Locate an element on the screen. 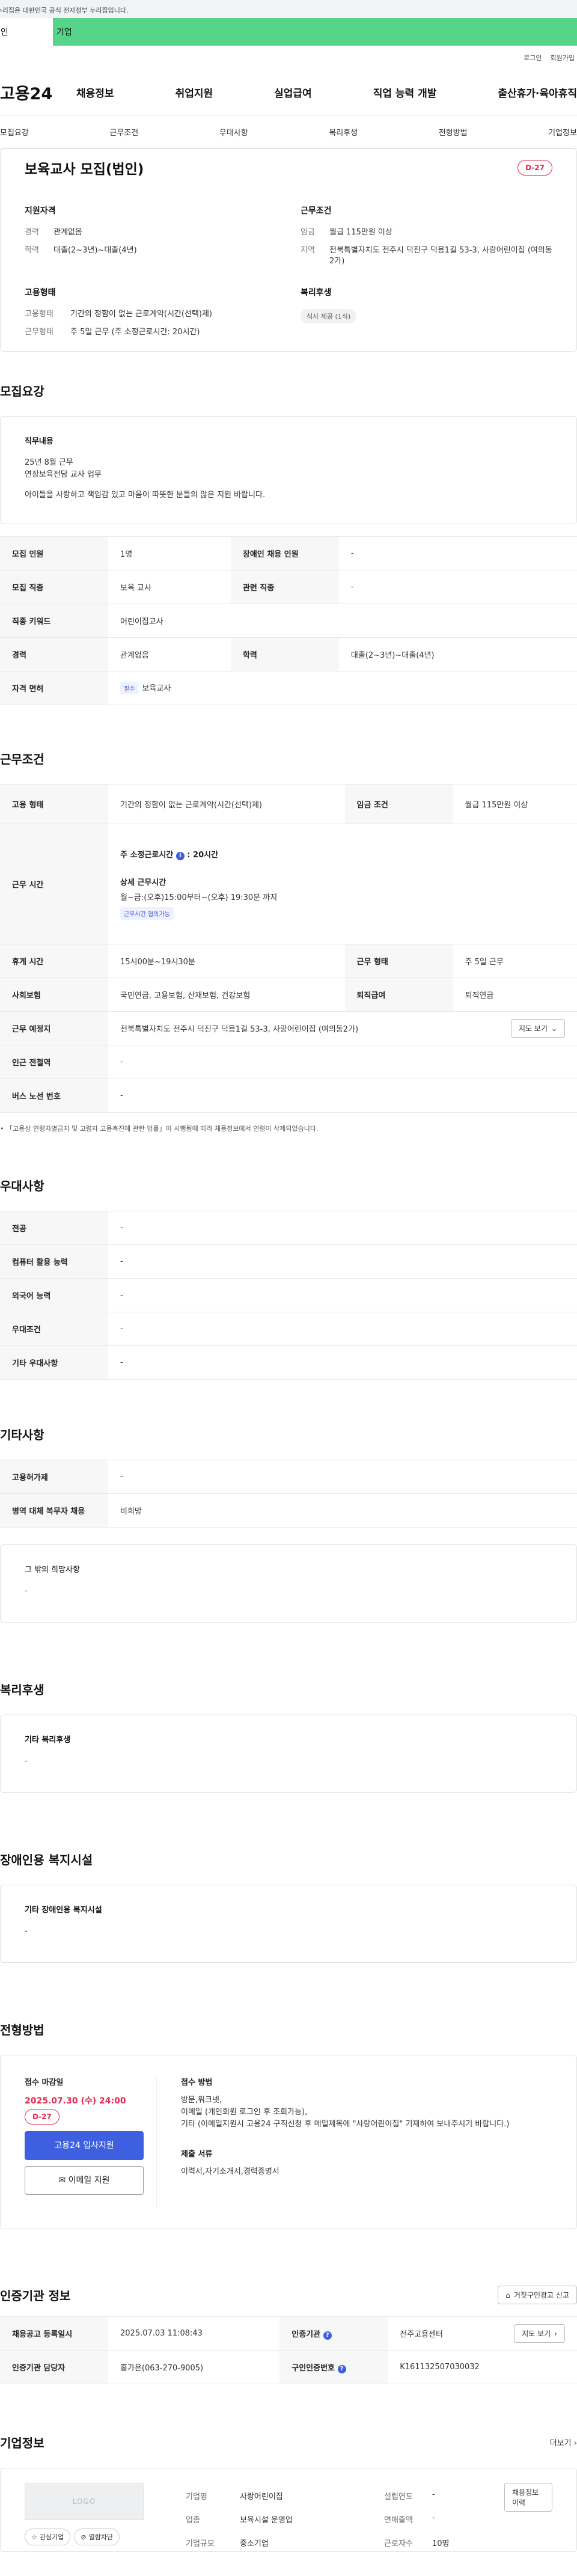 Image resolution: width=577 pixels, height=2576 pixels. gnb-item-employment-support: 취업지원 is located at coordinates (195, 92).